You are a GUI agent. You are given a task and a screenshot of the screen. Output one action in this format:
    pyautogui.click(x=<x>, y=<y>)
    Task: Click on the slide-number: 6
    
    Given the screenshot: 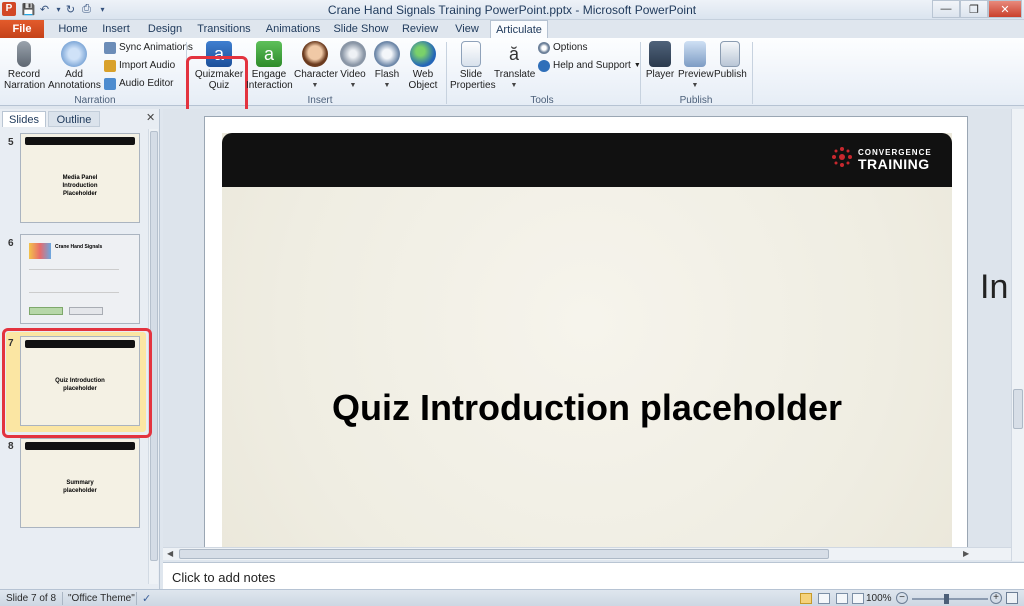 What is the action you would take?
    pyautogui.click(x=11, y=243)
    